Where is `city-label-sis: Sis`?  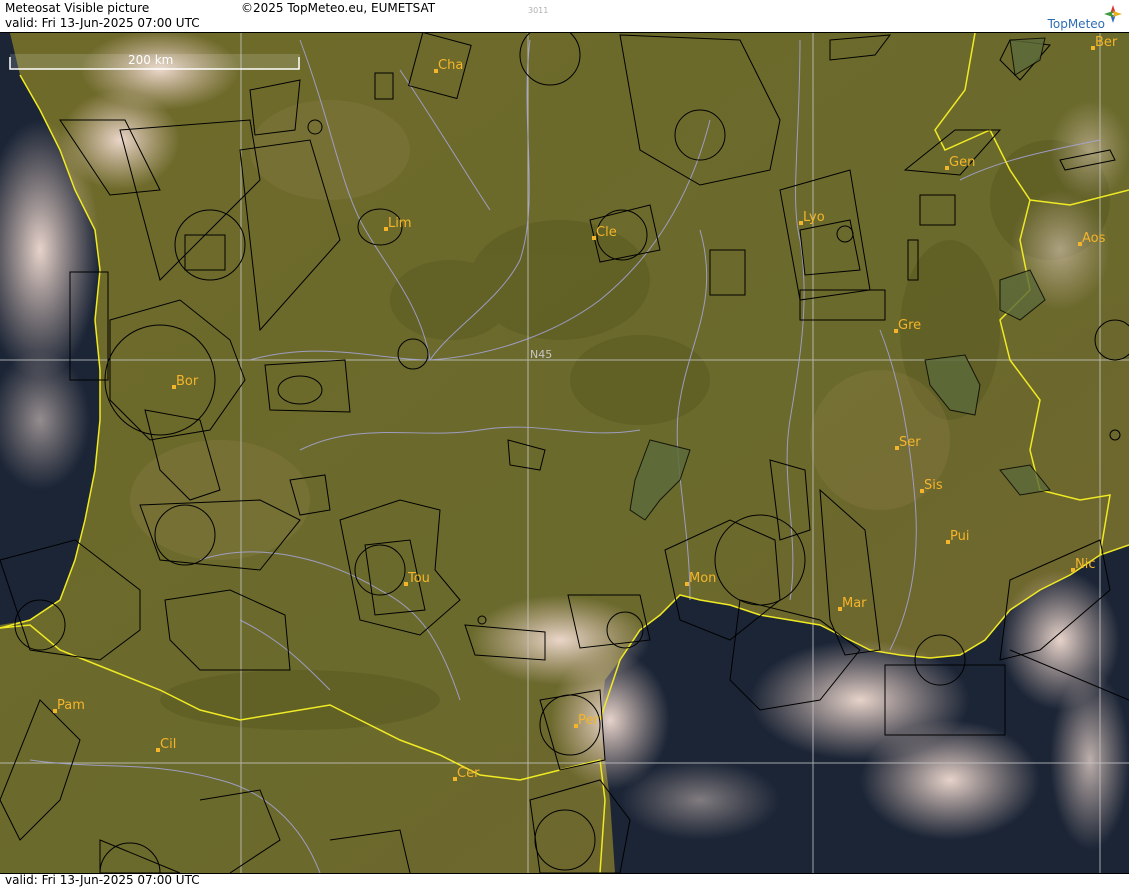 city-label-sis: Sis is located at coordinates (933, 485).